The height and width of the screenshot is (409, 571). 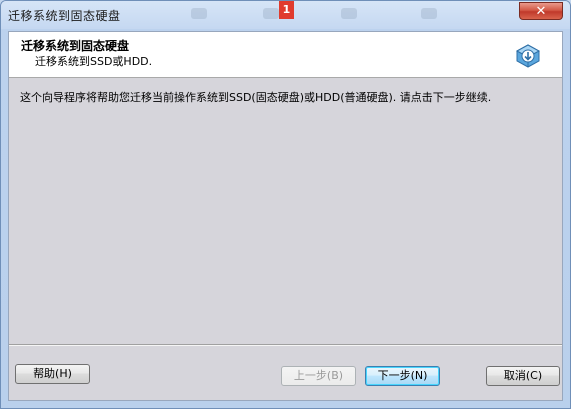 I want to click on help-button: 帮助(H), so click(x=52, y=374).